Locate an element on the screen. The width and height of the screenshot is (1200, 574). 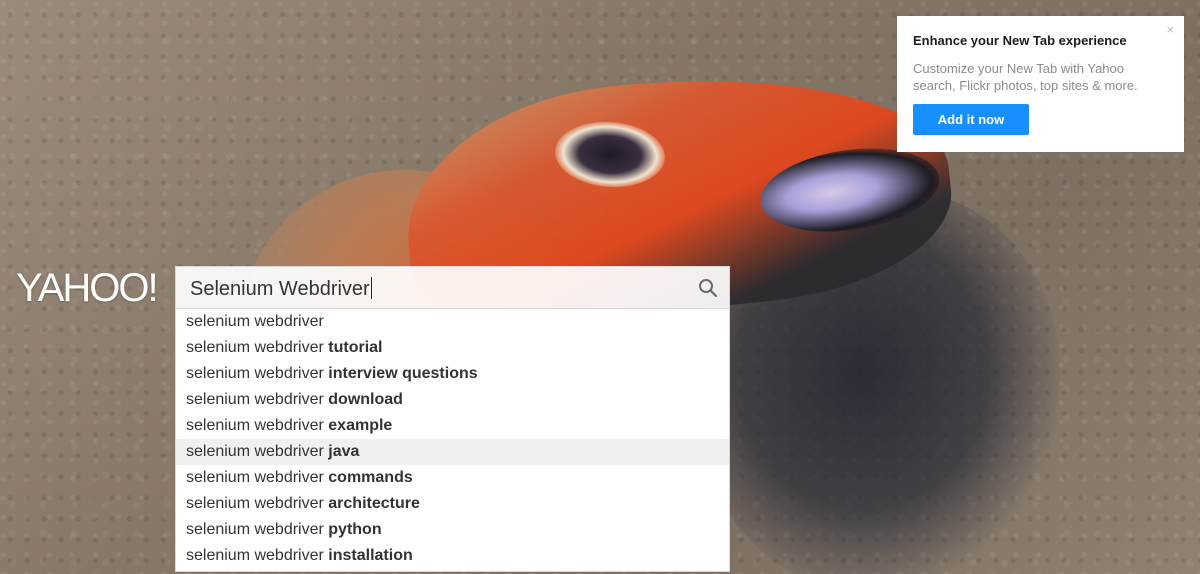
suggestion-item: selenium webdriver commands is located at coordinates (452, 478).